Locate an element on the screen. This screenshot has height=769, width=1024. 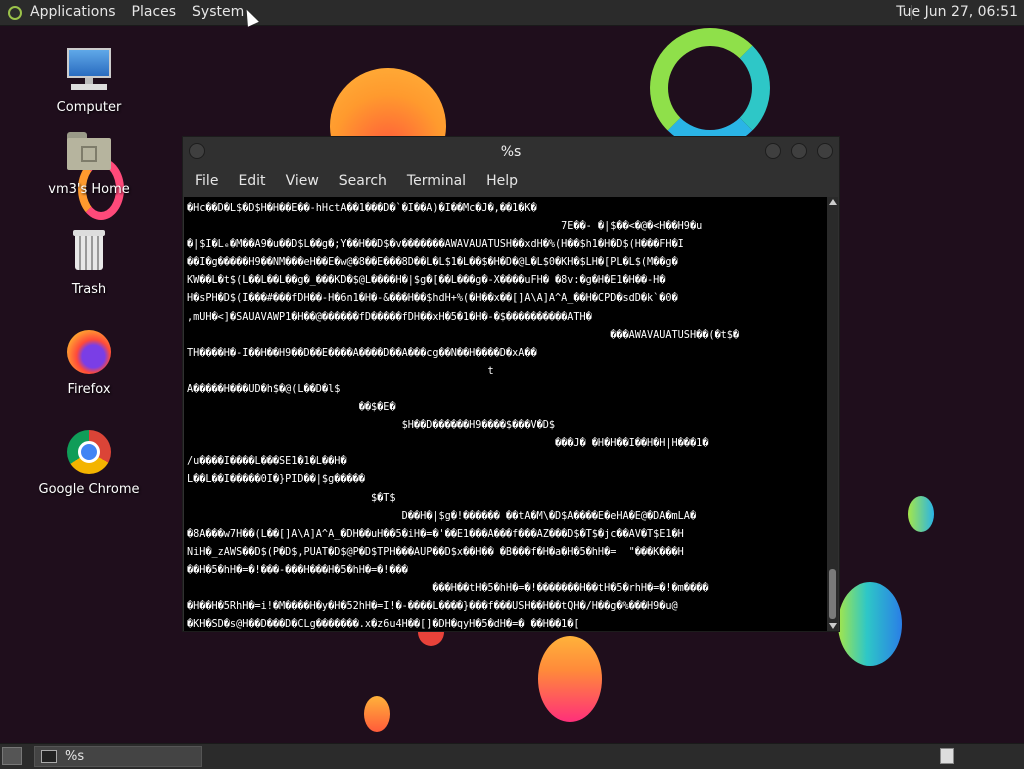
terminal-line: L��L��I�����0I�}PID��|$g����� is located at coordinates (276, 480).